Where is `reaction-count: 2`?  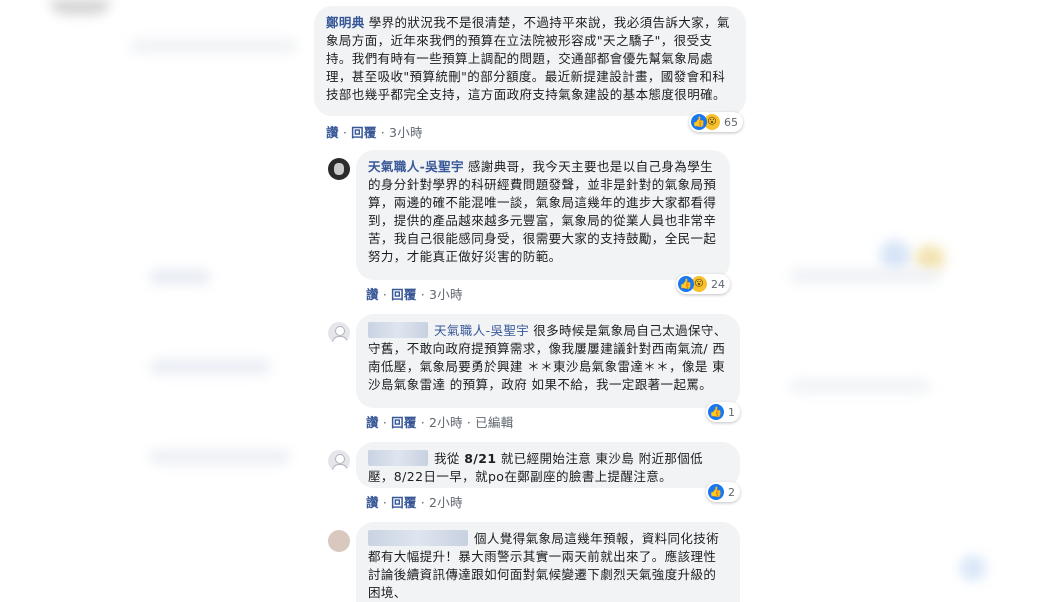
reaction-count: 2 is located at coordinates (731, 492).